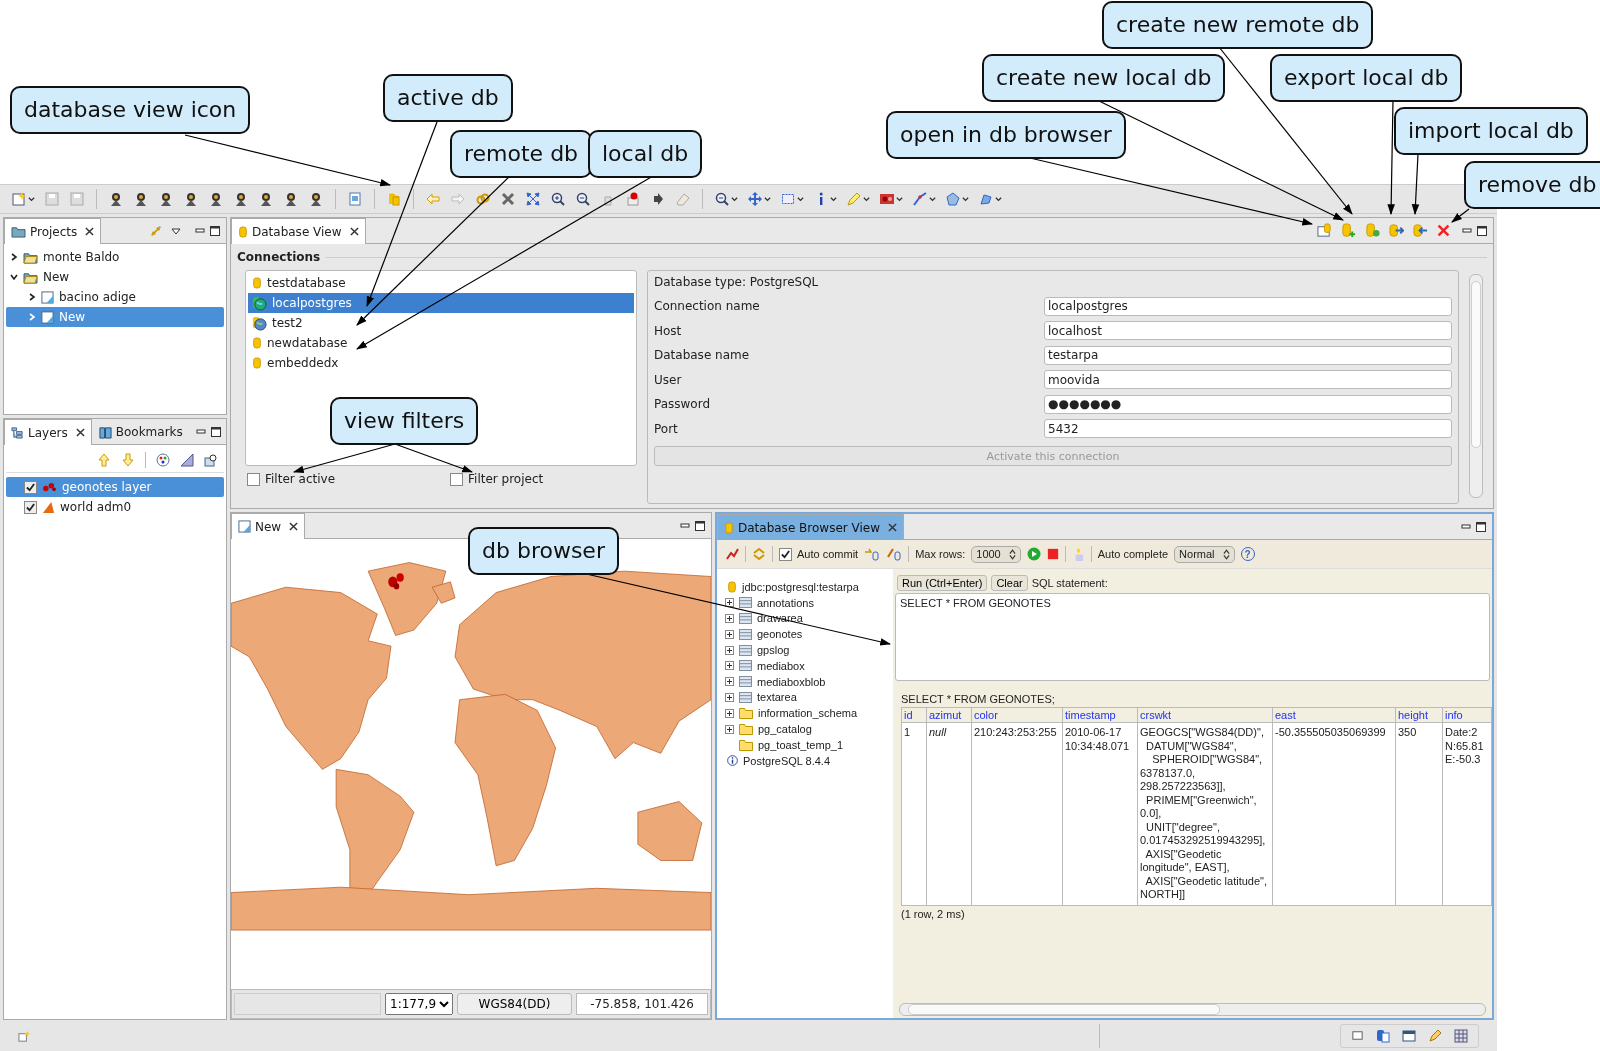  I want to click on database-icon, so click(1383, 1036).